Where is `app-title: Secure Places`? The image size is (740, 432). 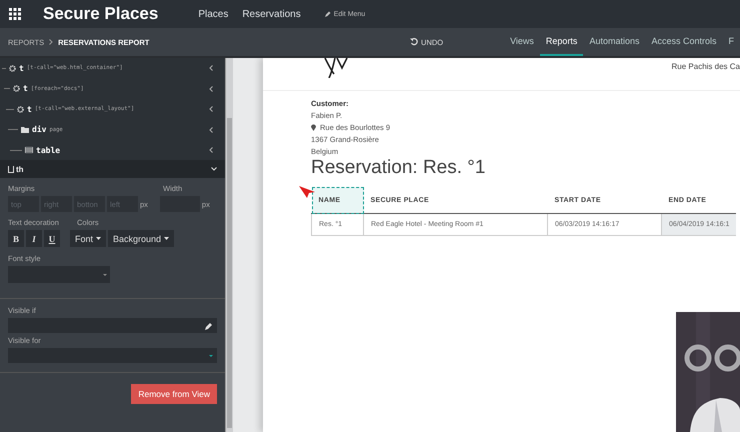 app-title: Secure Places is located at coordinates (100, 14).